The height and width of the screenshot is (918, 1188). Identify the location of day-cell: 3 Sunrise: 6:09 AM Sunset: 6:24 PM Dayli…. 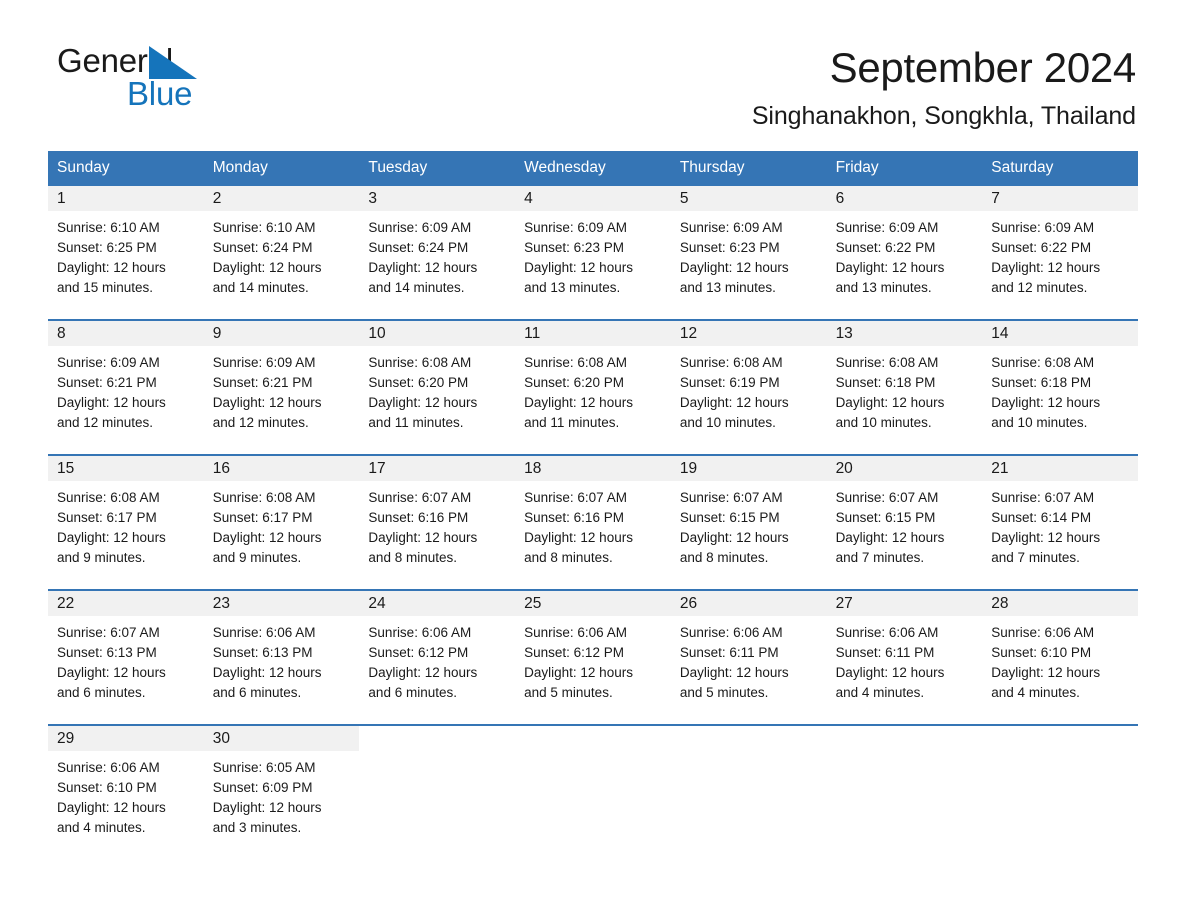
(437, 253).